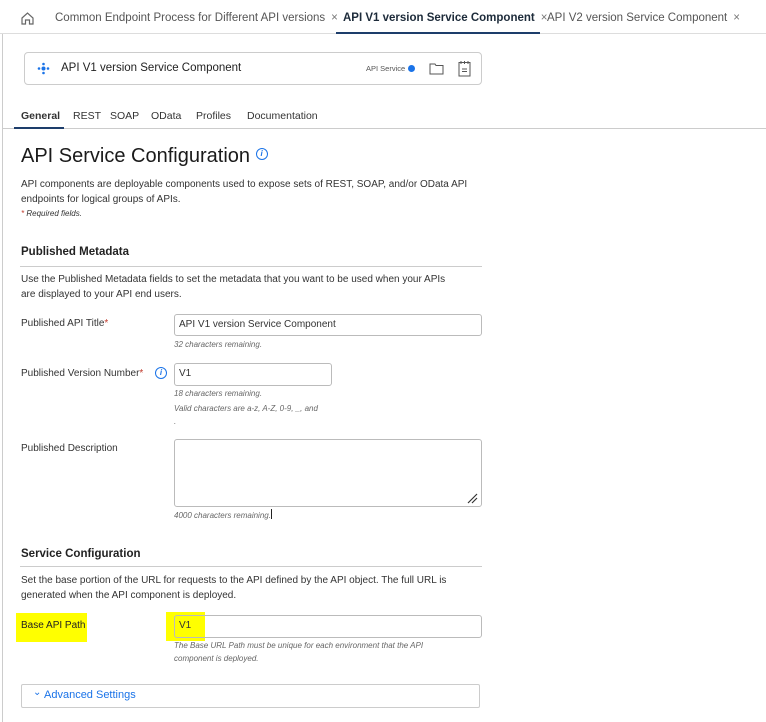 The height and width of the screenshot is (722, 766). What do you see at coordinates (282, 116) in the screenshot?
I see `subtab-documentation: Documentation` at bounding box center [282, 116].